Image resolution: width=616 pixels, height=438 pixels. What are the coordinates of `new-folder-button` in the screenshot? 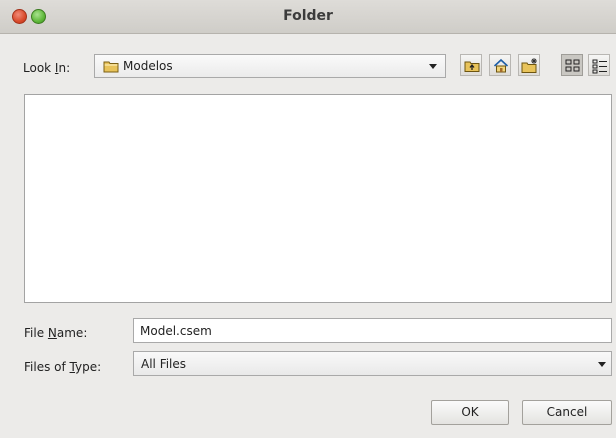 It's located at (529, 65).